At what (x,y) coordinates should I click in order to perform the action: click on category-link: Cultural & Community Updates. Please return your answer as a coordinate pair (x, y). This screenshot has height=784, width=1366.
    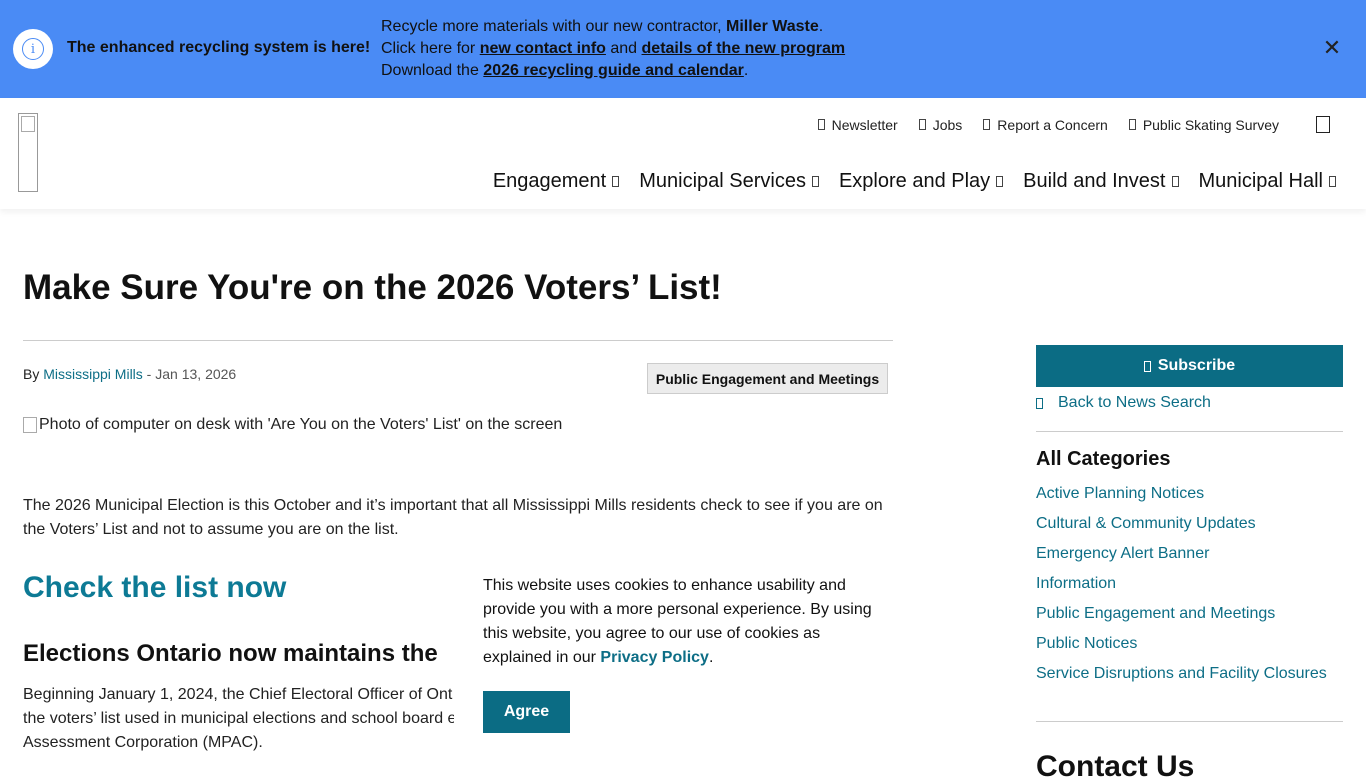
    Looking at the image, I should click on (1181, 530).